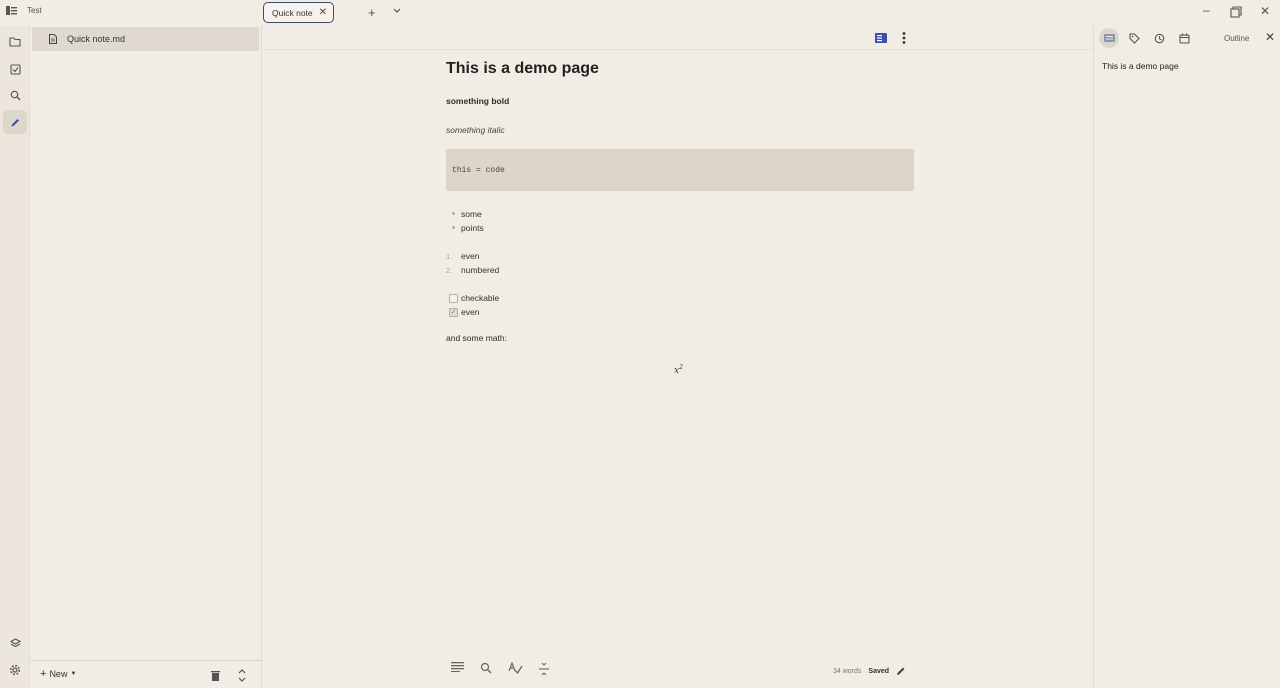 This screenshot has width=1280, height=688. What do you see at coordinates (1146, 38) in the screenshot?
I see `right-panel-tabs` at bounding box center [1146, 38].